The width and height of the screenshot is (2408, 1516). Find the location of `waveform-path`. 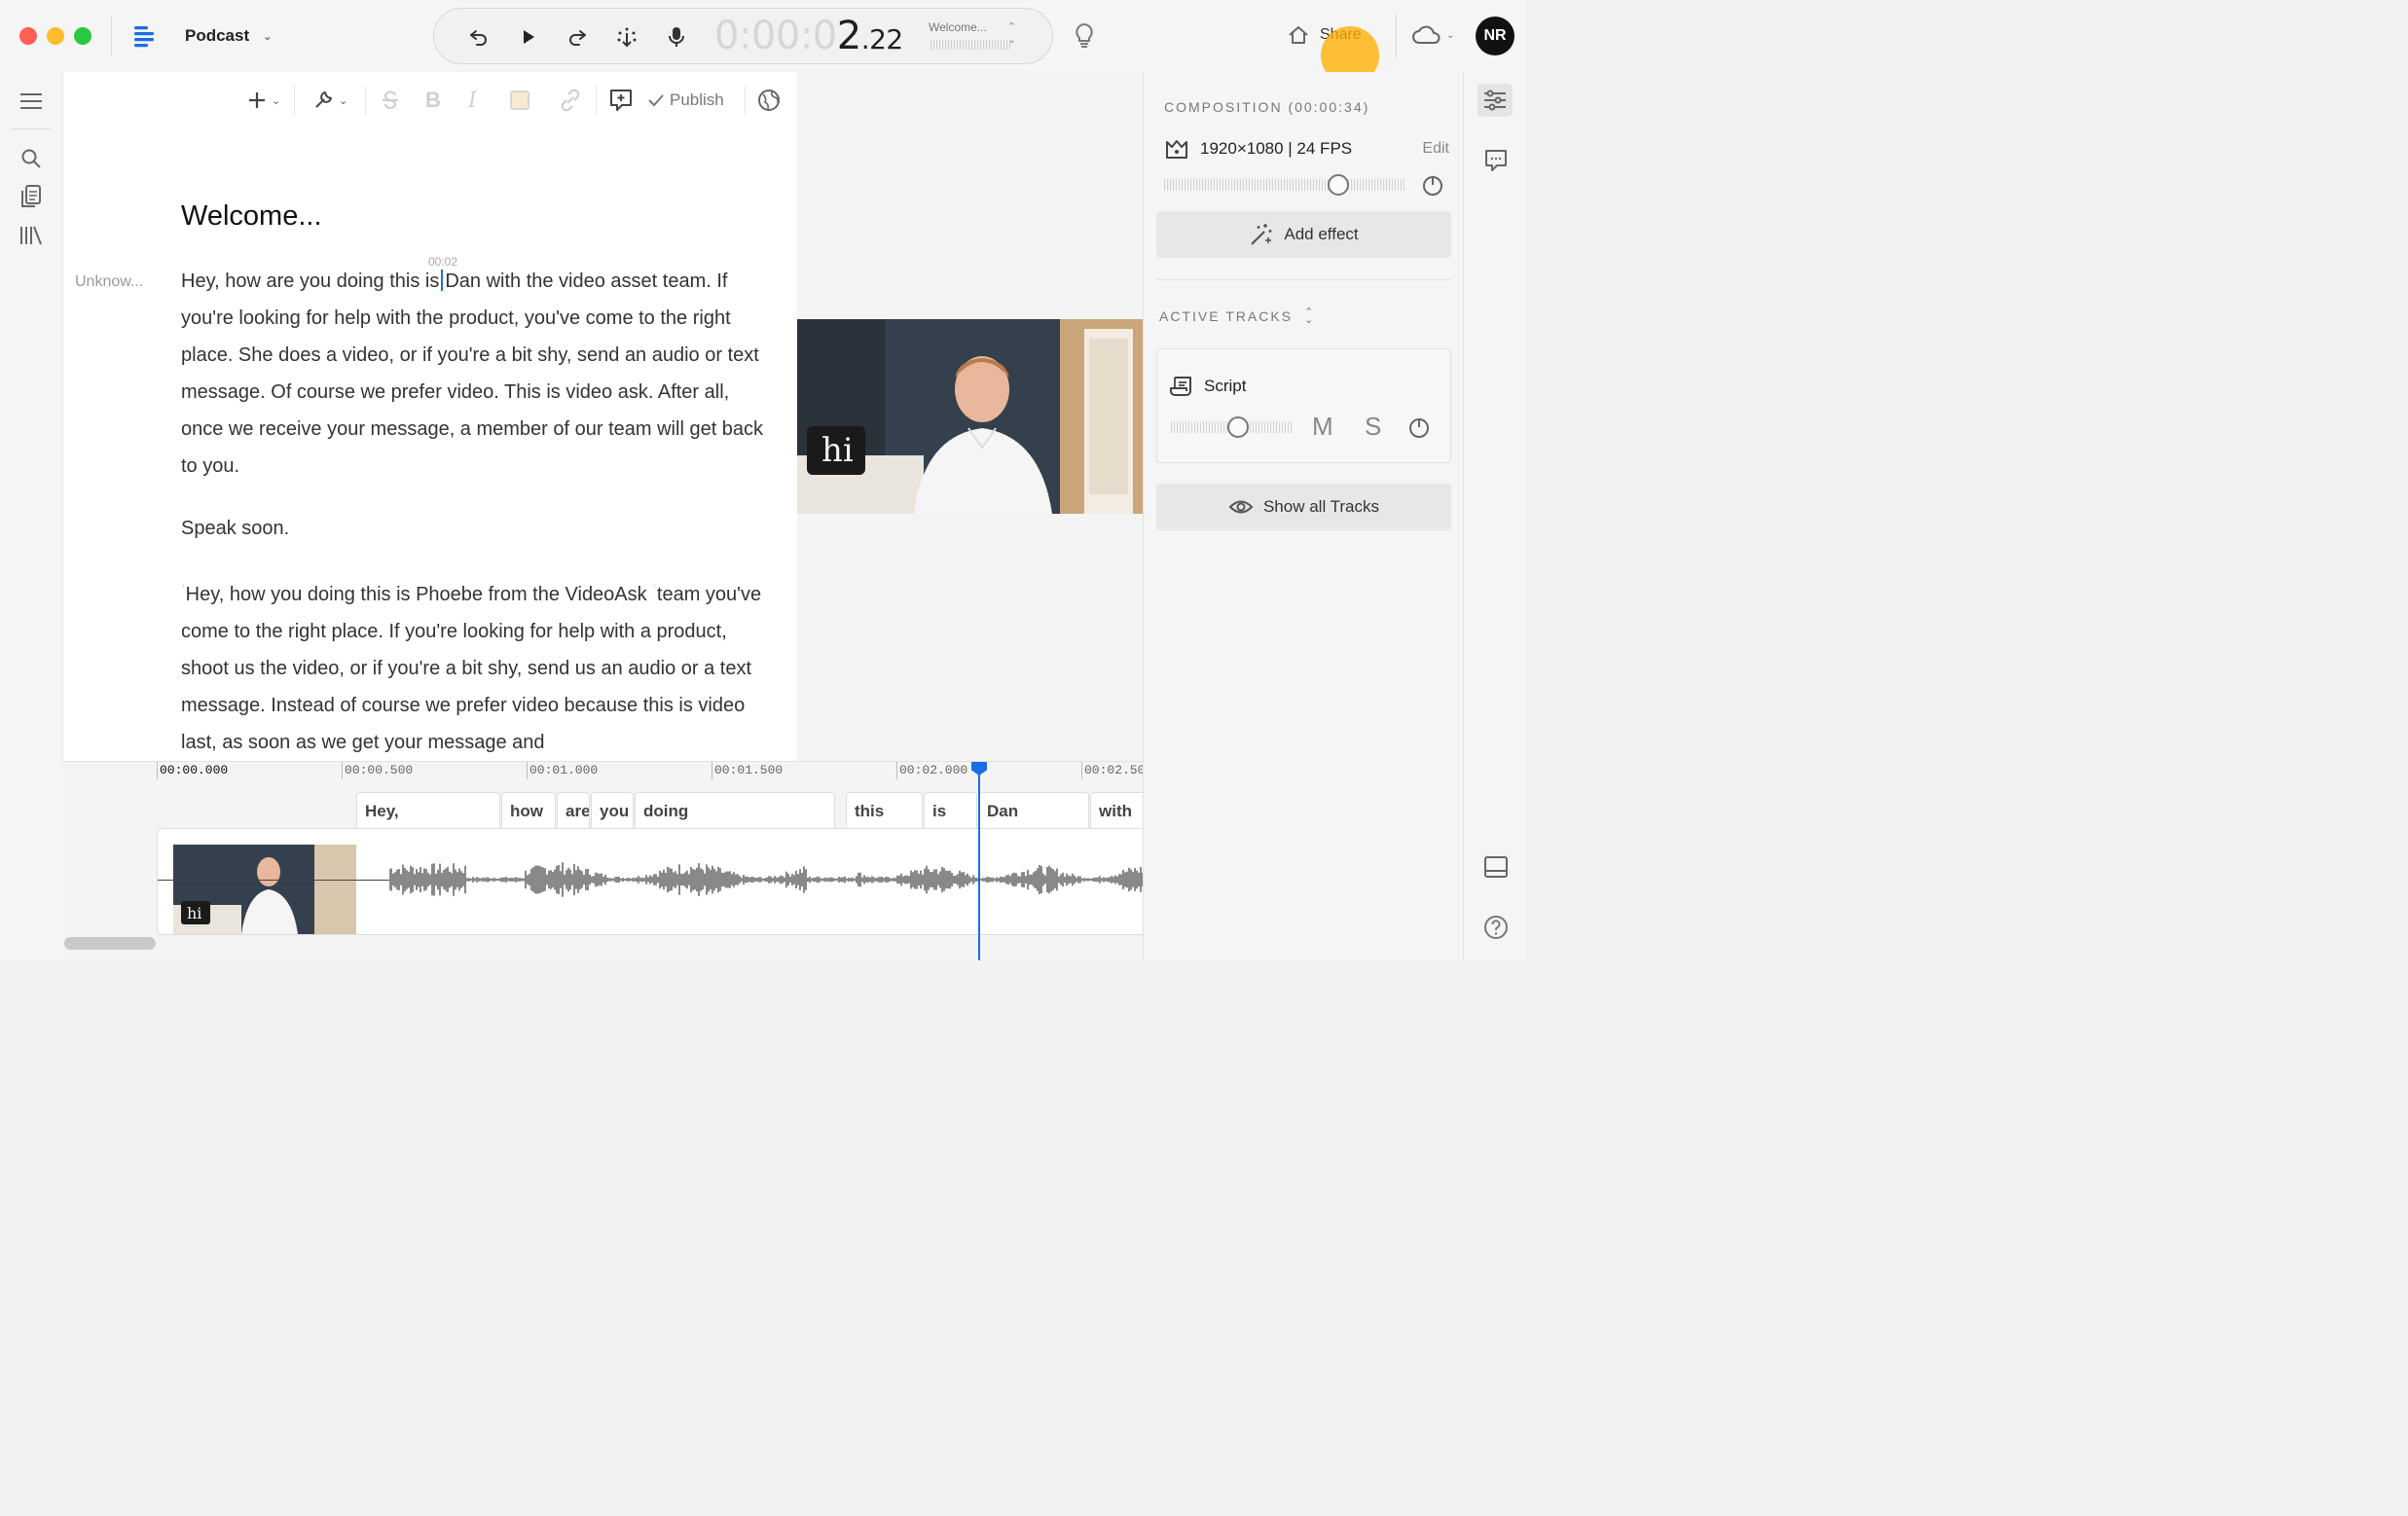

waveform-path is located at coordinates (766, 879).